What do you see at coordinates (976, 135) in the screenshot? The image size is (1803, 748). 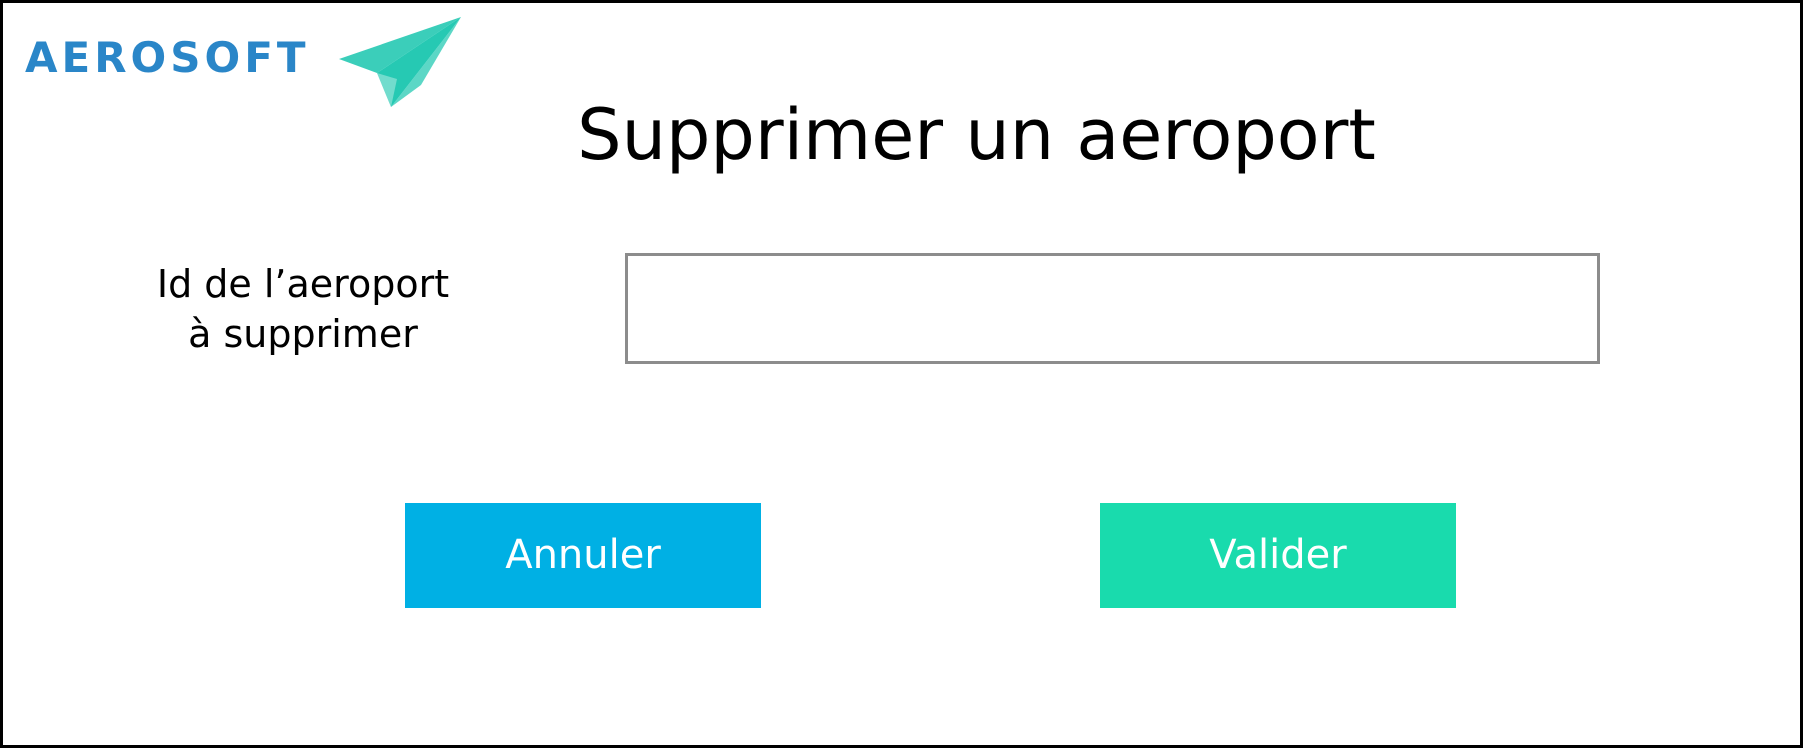 I see `page-title: Supprimer un aeroport` at bounding box center [976, 135].